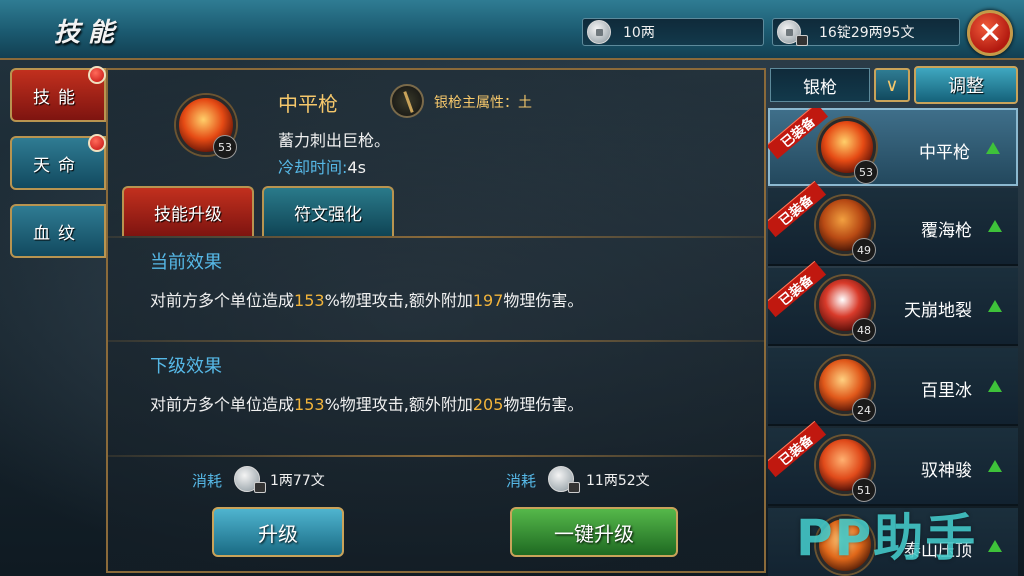 This screenshot has width=1024, height=576. Describe the element at coordinates (946, 231) in the screenshot. I see `skill-list-name: 覆海枪` at that location.